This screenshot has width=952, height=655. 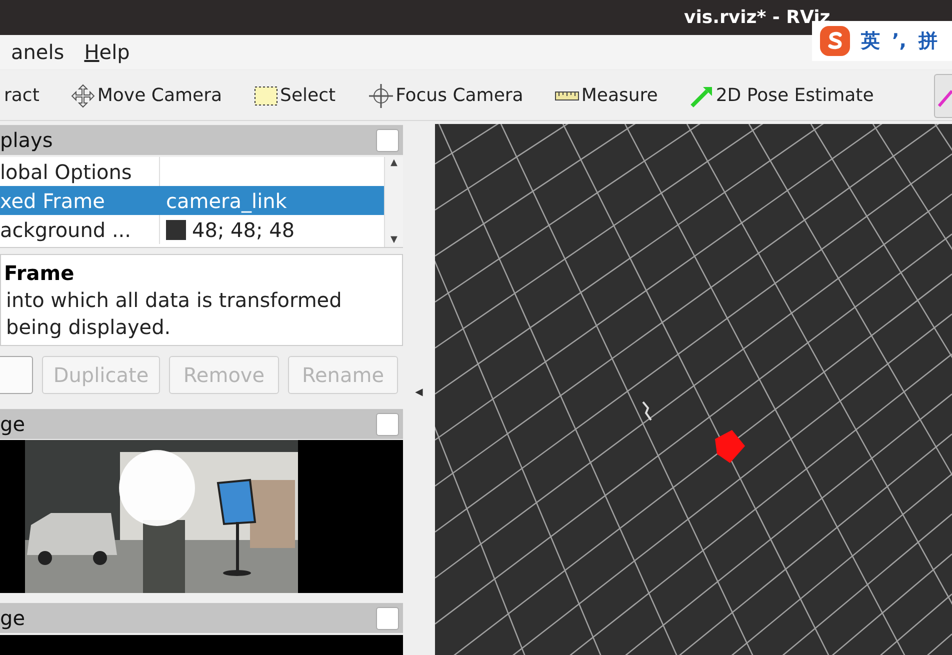 I want to click on tool-button: Select, so click(x=295, y=95).